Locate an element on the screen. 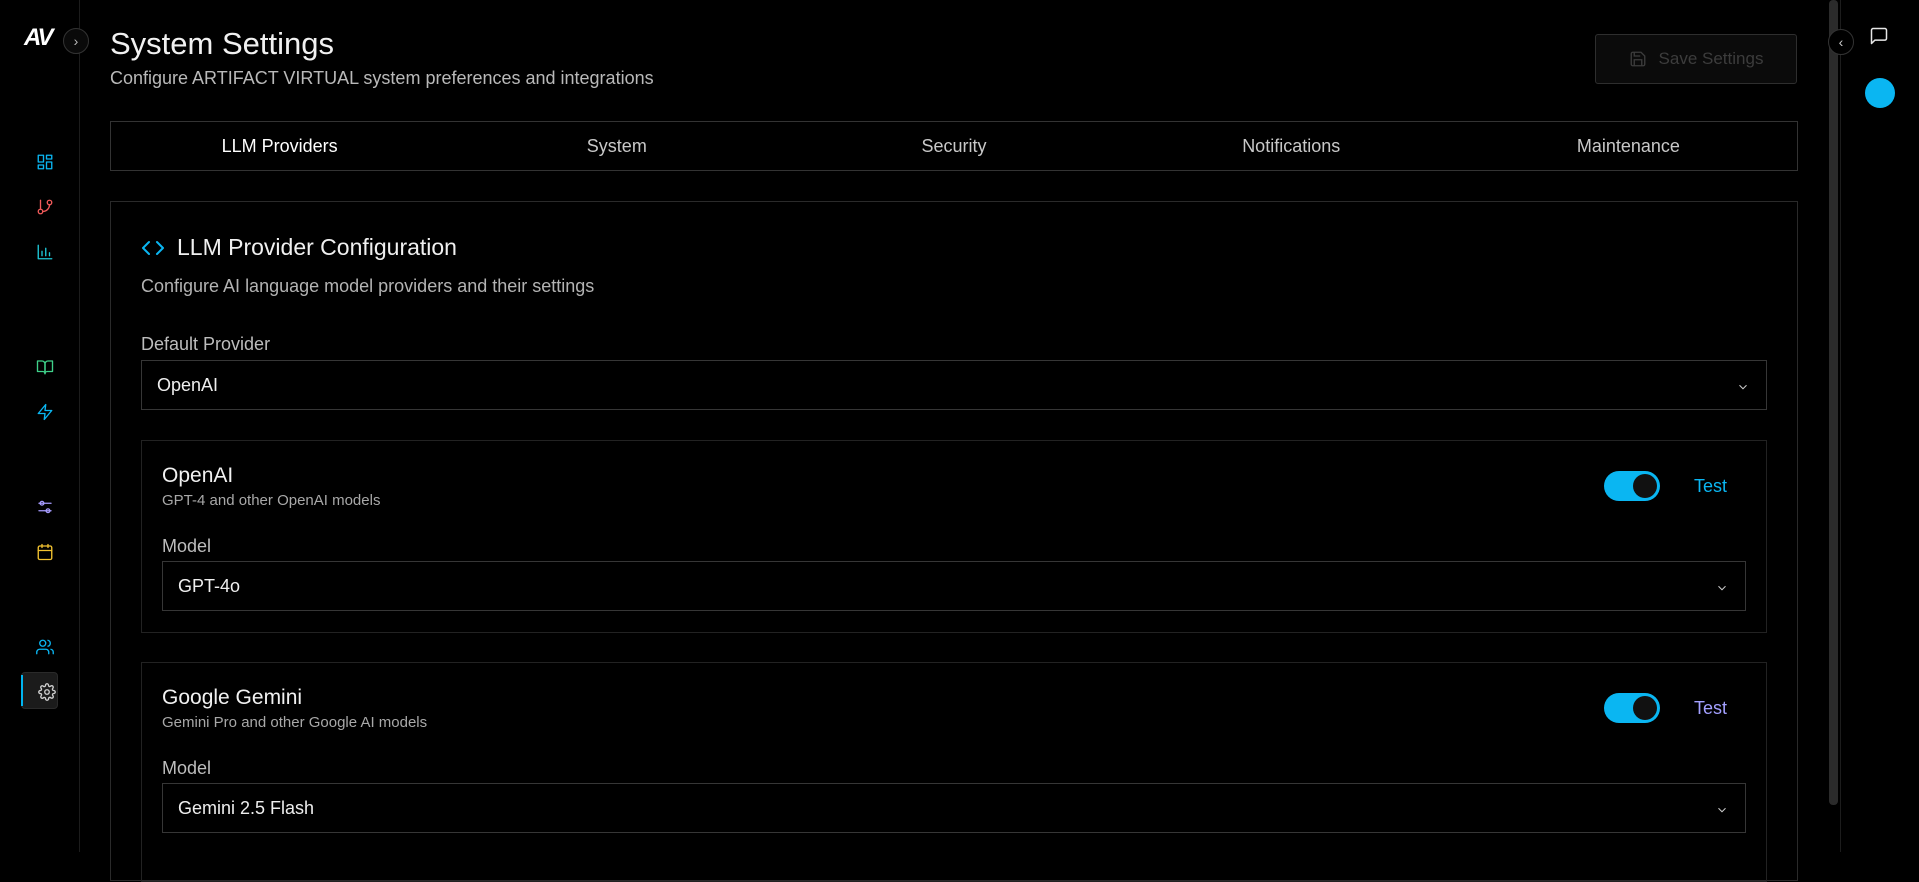 The width and height of the screenshot is (1919, 882). tab-security: Security is located at coordinates (953, 146).